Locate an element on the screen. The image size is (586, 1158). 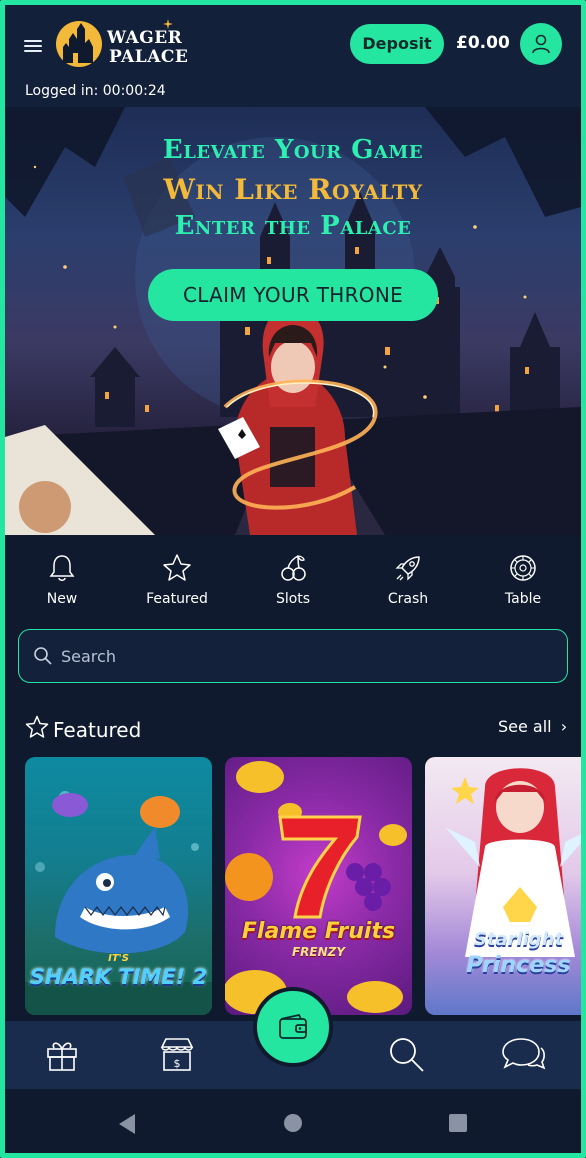
session-timer: Logged in: 00:00:24 is located at coordinates (95, 91).